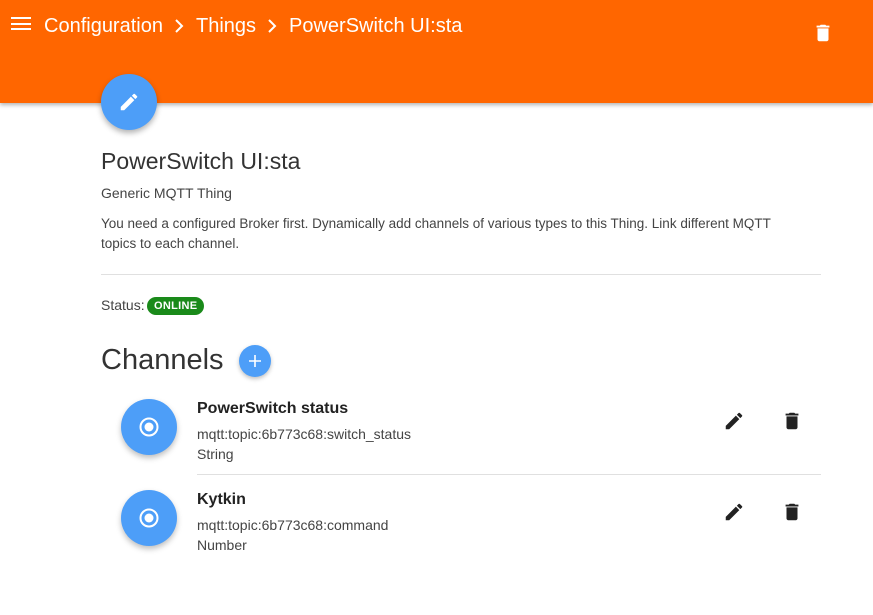 The width and height of the screenshot is (873, 615). I want to click on channel-type: String, so click(215, 454).